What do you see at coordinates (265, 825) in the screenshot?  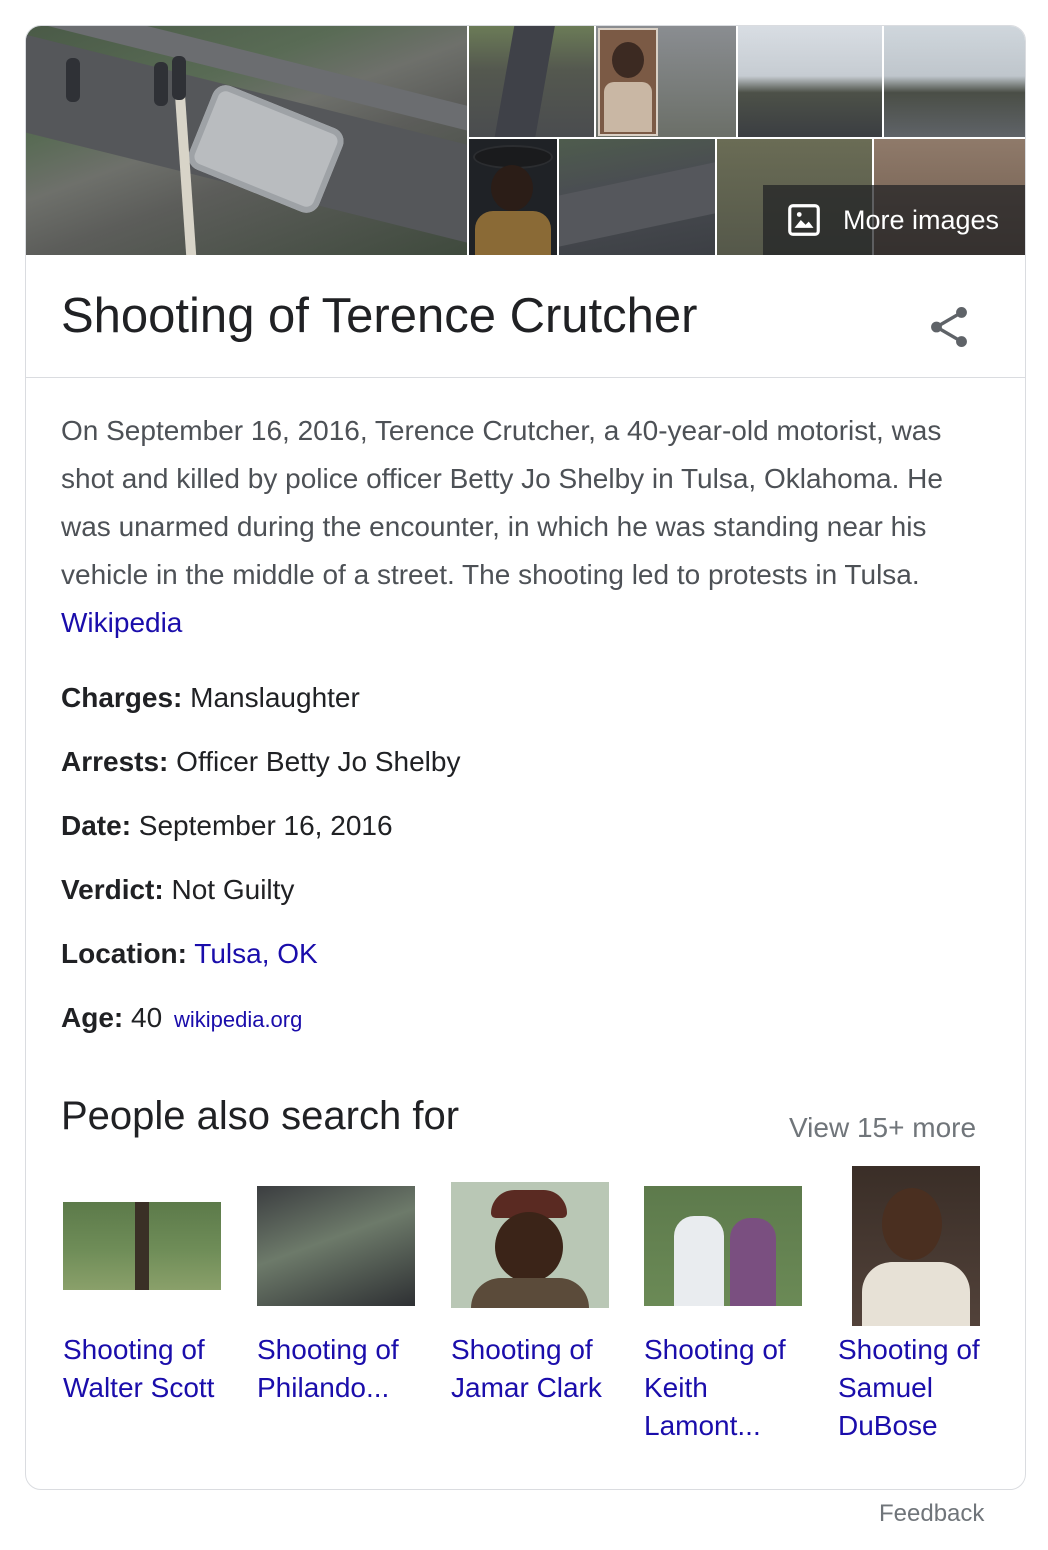 I see `fact-value: September 16, 2016` at bounding box center [265, 825].